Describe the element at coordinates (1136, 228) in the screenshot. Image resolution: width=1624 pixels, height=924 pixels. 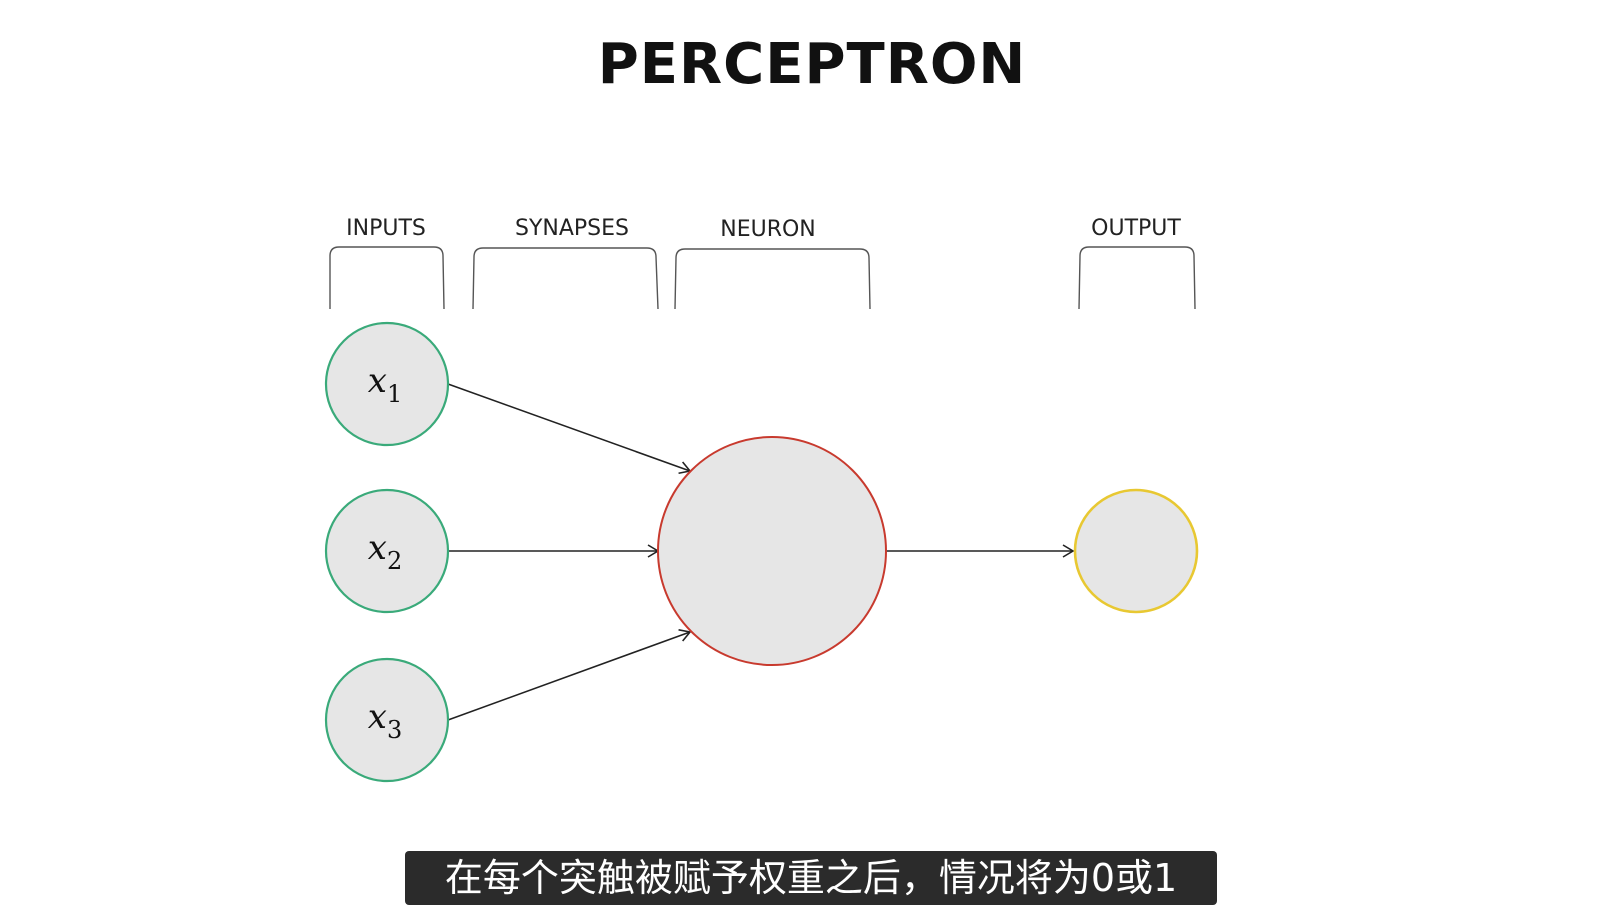
I see `output-label: OUTPUT` at that location.